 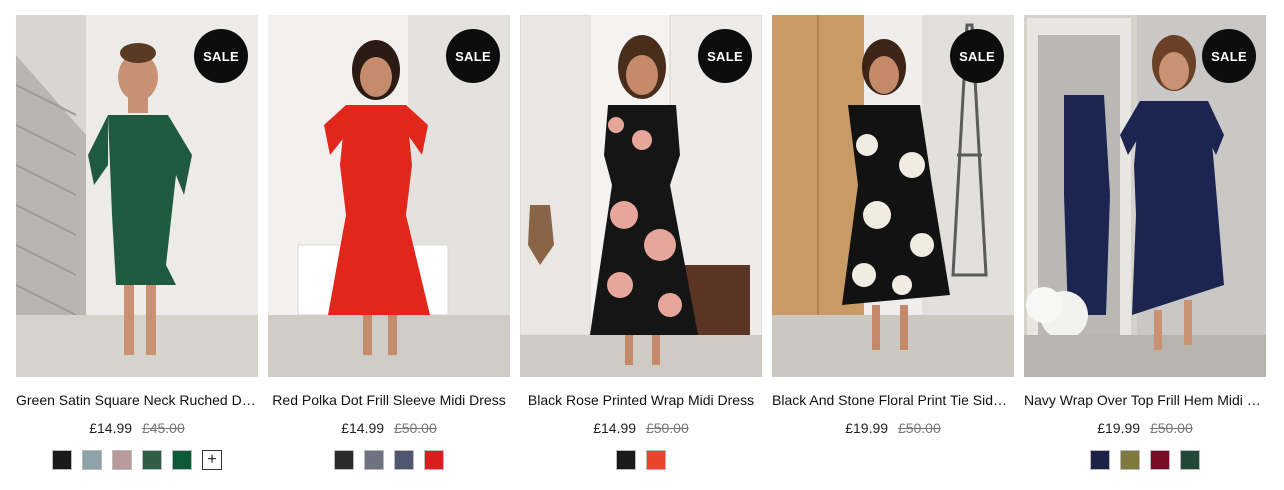 I want to click on original-price: £45.00, so click(x=163, y=428).